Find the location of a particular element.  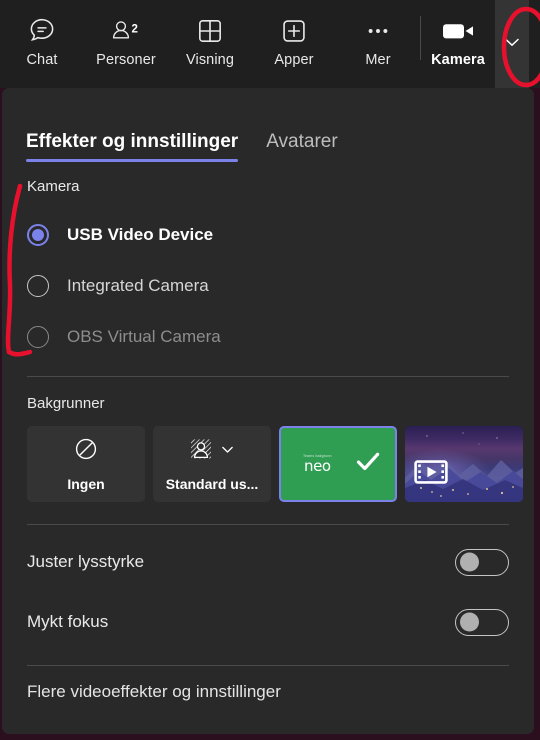

setting-row-mykt-fokus: Mykt fokus is located at coordinates (268, 622).